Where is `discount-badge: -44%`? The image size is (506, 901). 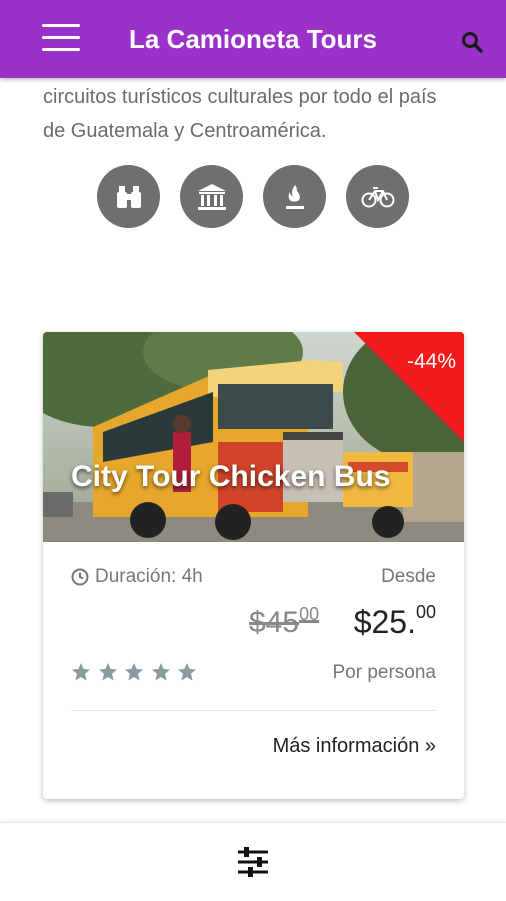 discount-badge: -44% is located at coordinates (431, 361).